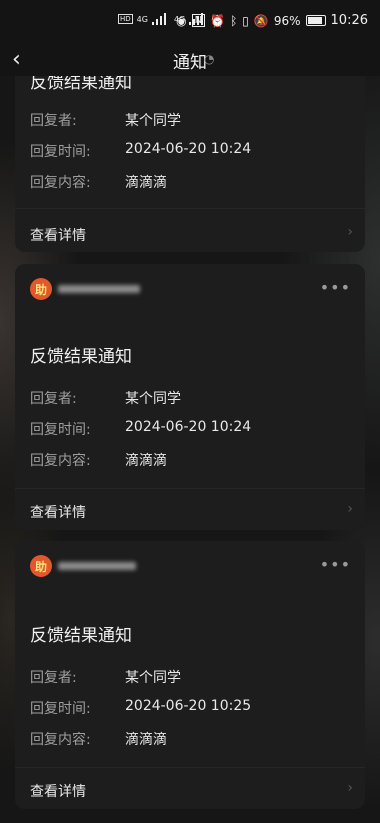  What do you see at coordinates (315, 20) in the screenshot?
I see `battery-icon` at bounding box center [315, 20].